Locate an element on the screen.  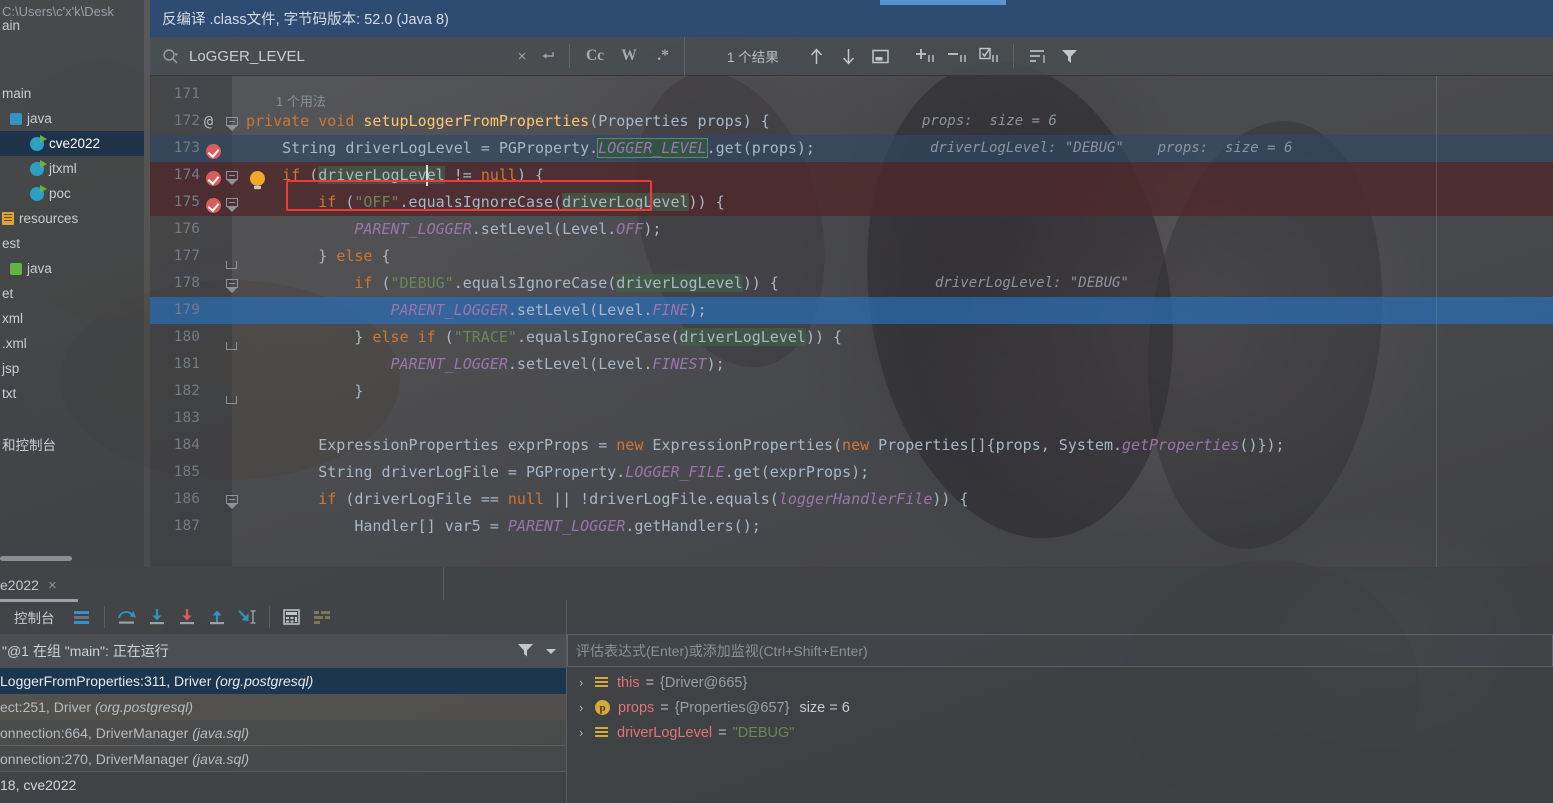
debug-tabstrip: e2022 × is located at coordinates (776, 584).